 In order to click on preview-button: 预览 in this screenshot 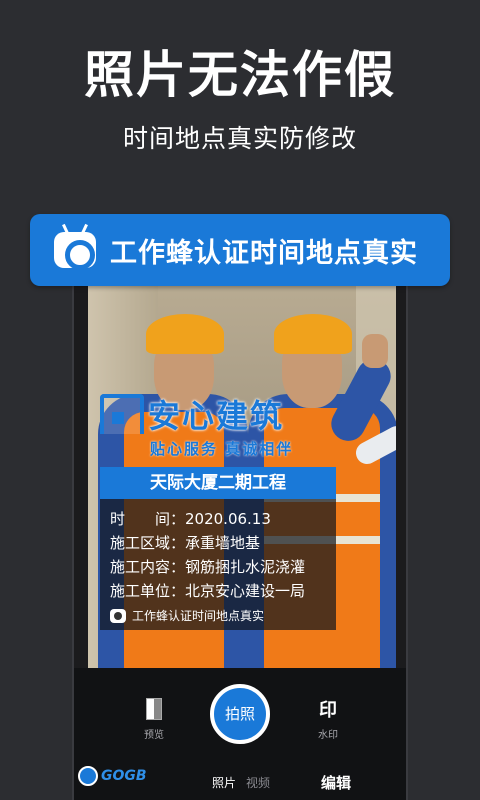, I will do `click(154, 719)`.